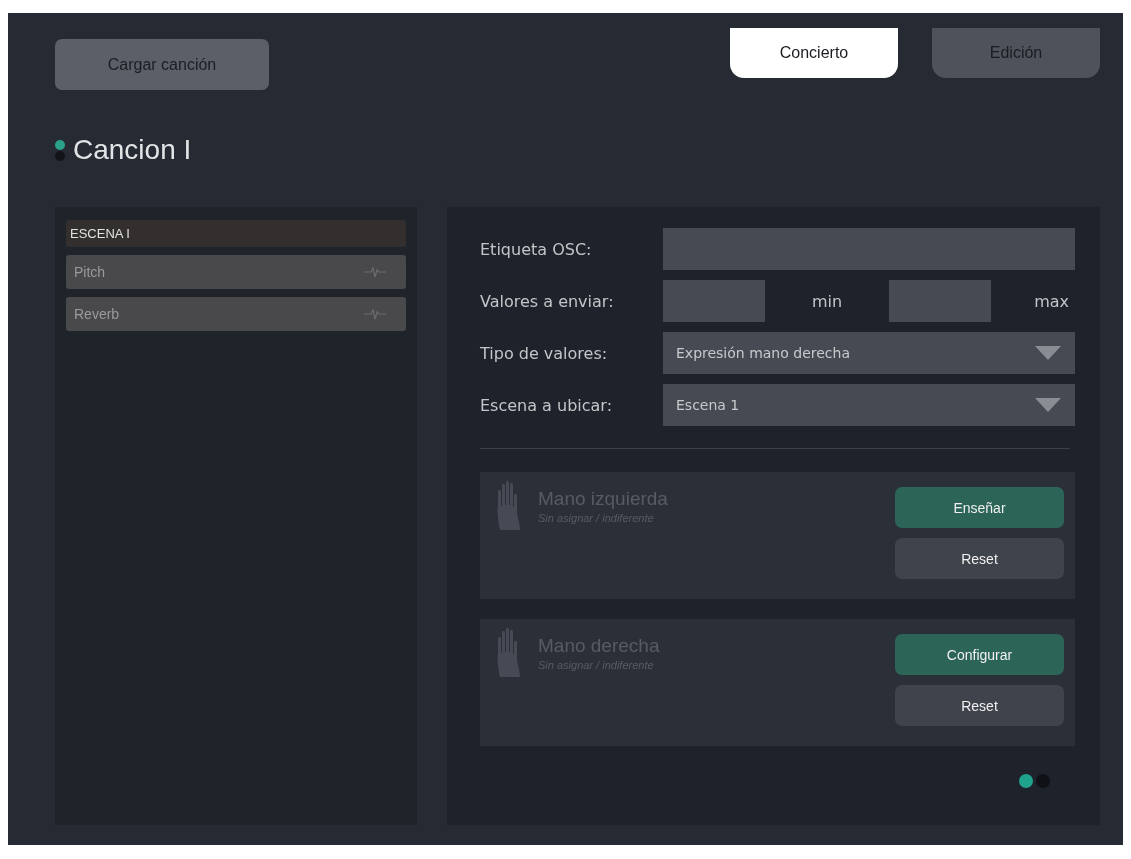  I want to click on primary-button: Enseñar, so click(979, 507).